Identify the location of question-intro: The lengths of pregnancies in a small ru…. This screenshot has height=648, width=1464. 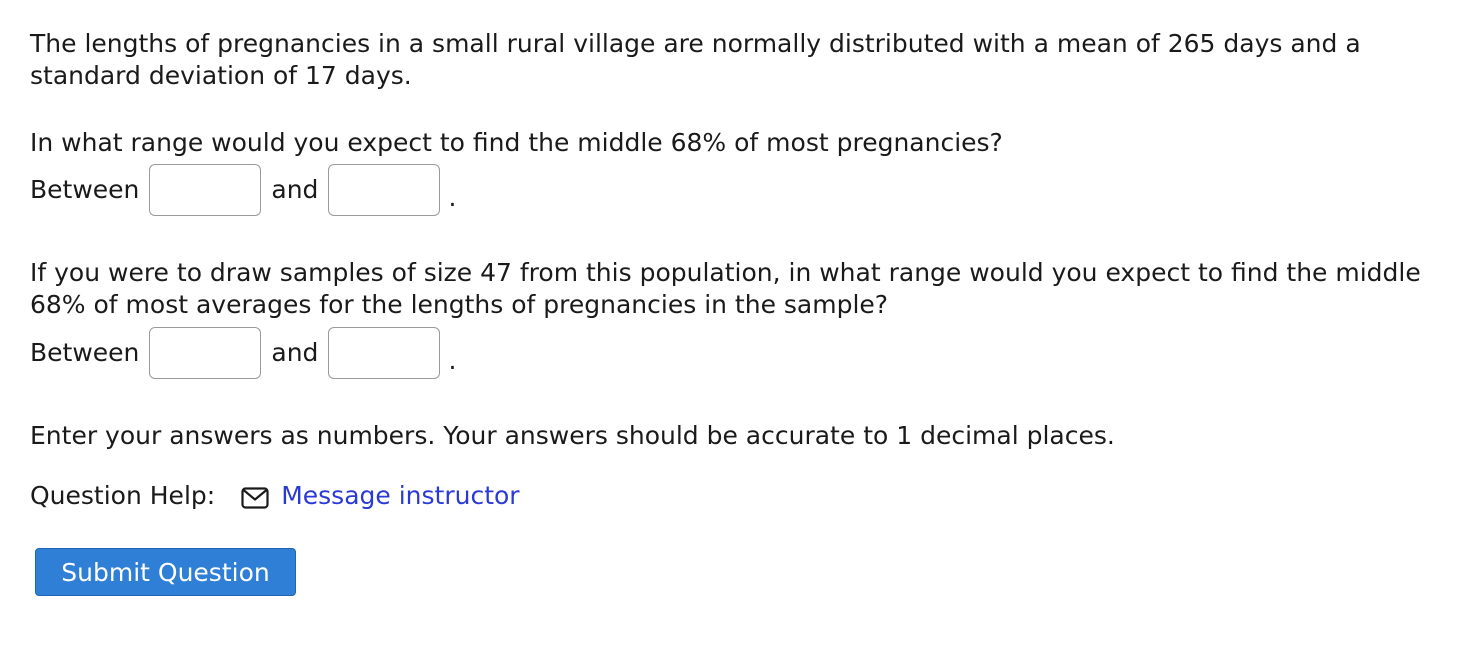
(695, 59).